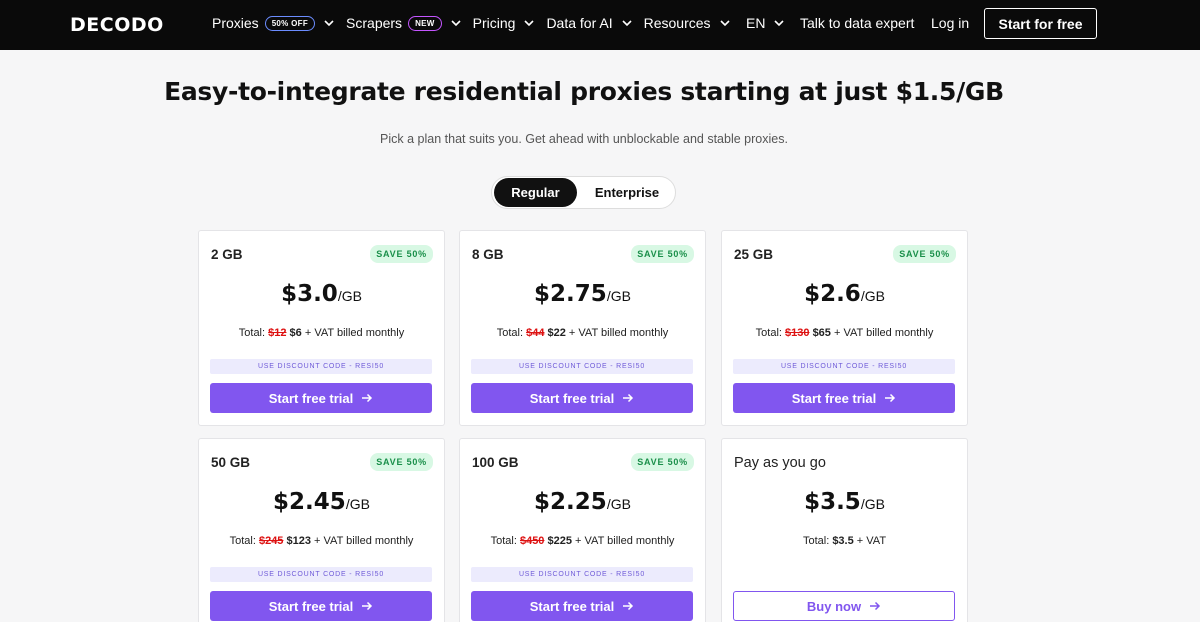 The width and height of the screenshot is (1200, 622). Describe the element at coordinates (495, 462) in the screenshot. I see `plan-size: 100 GB` at that location.